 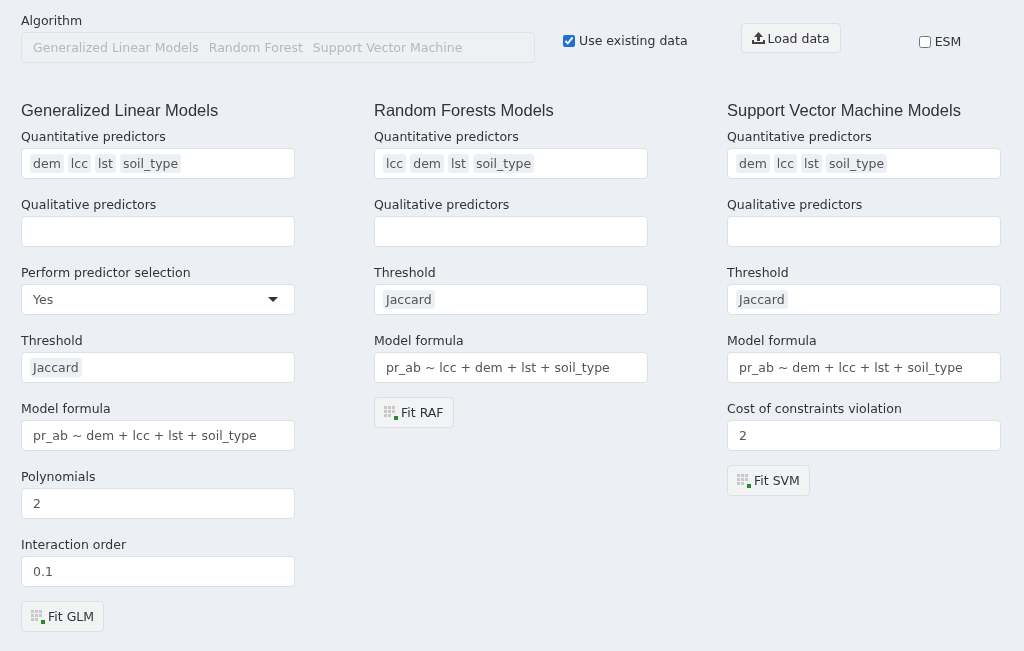 What do you see at coordinates (815, 408) in the screenshot?
I see `field-label: Cost of constraints violation` at bounding box center [815, 408].